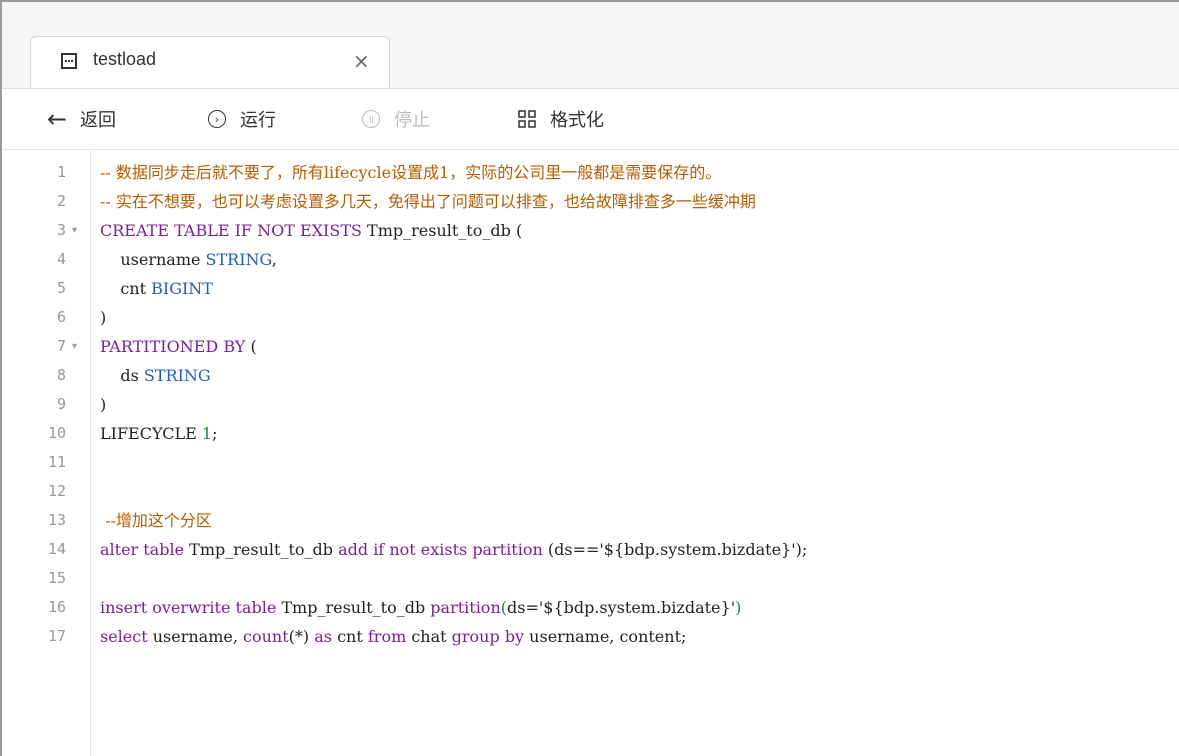  I want to click on back-button: ← 返回, so click(81, 119).